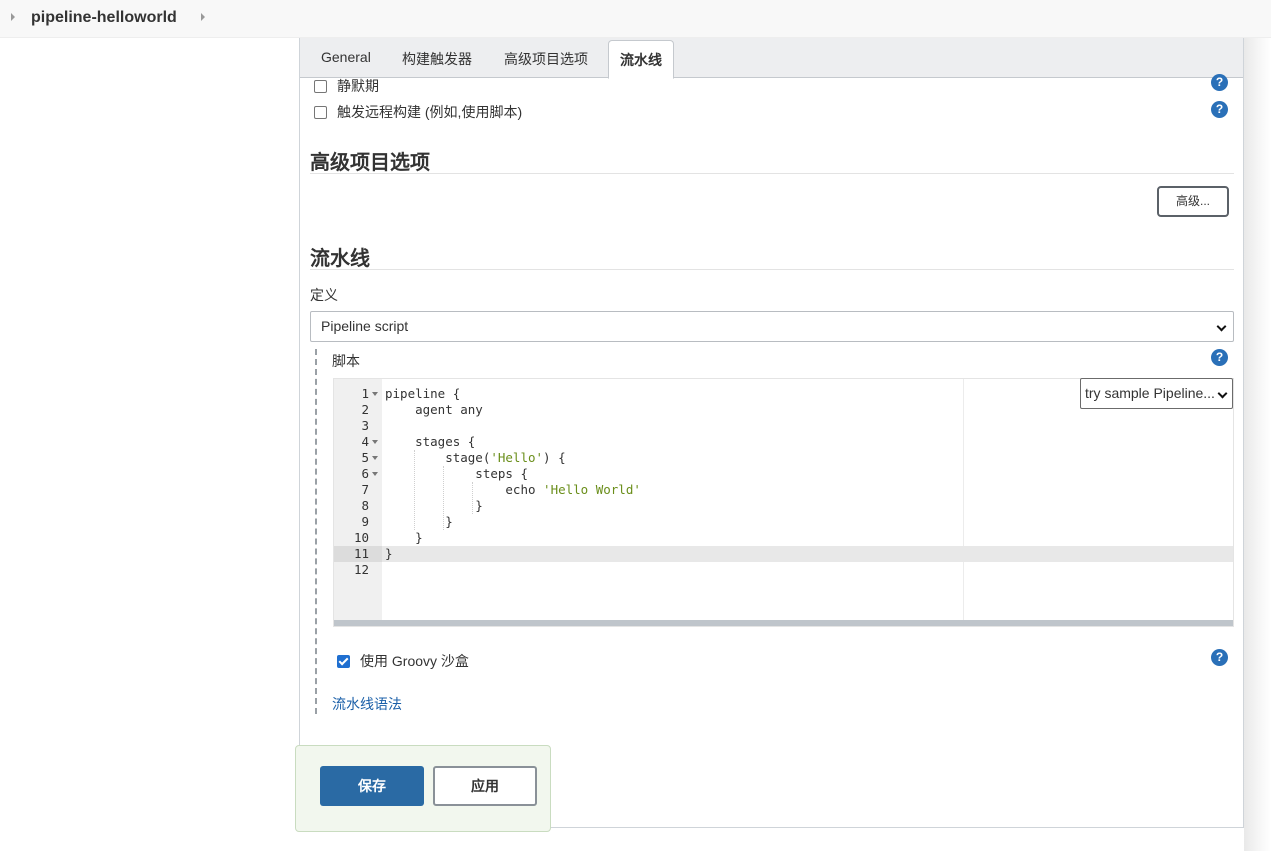 The width and height of the screenshot is (1271, 851). I want to click on pipeline-syntax-link: 流水线语法, so click(367, 704).